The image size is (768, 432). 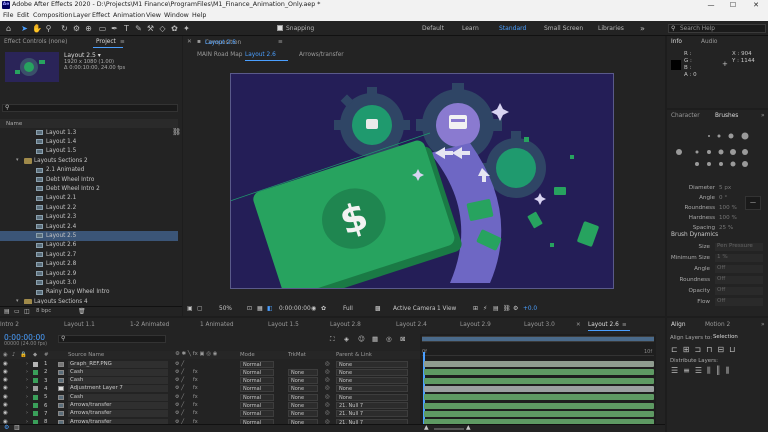 What do you see at coordinates (700, 349) in the screenshot?
I see `align-right-icon: ⊐` at bounding box center [700, 349].